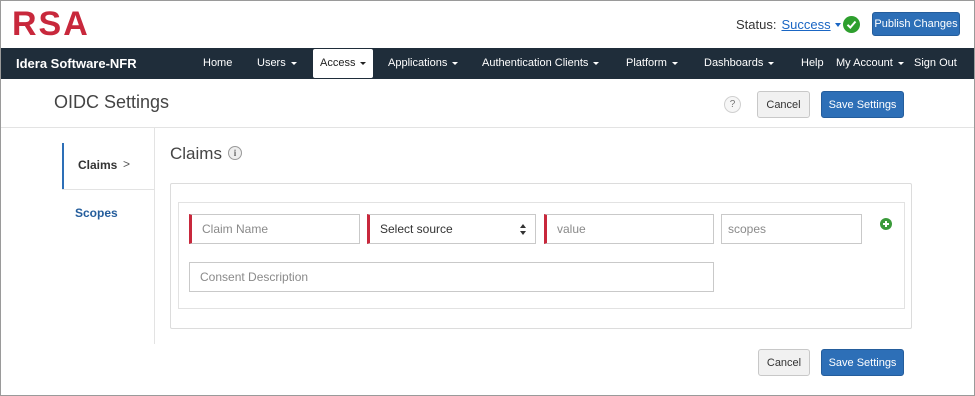  What do you see at coordinates (418, 63) in the screenshot?
I see `nav-item-label: Applications` at bounding box center [418, 63].